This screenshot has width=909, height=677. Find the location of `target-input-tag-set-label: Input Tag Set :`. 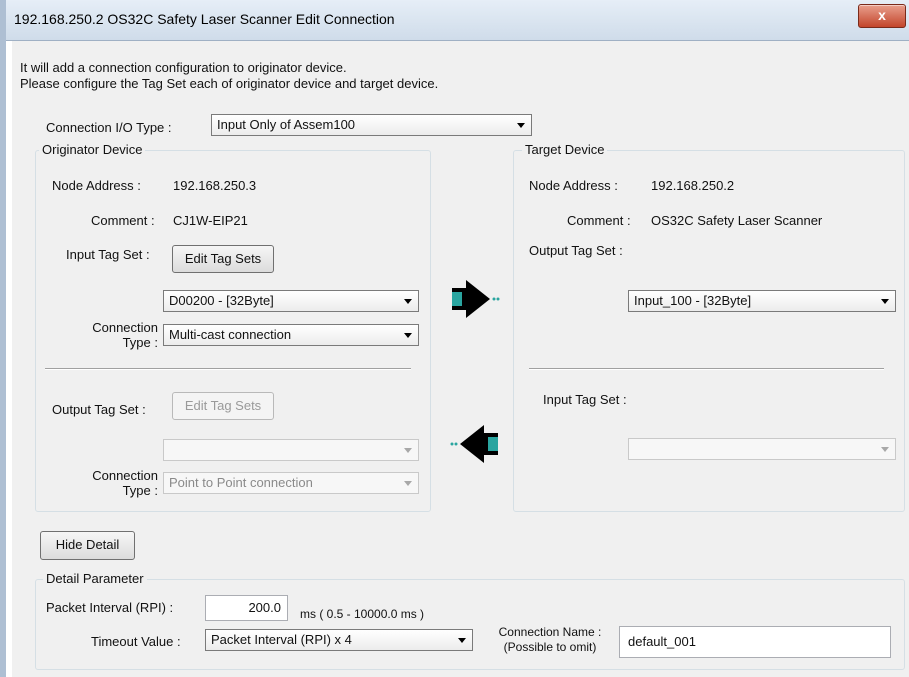

target-input-tag-set-label: Input Tag Set : is located at coordinates (585, 399).